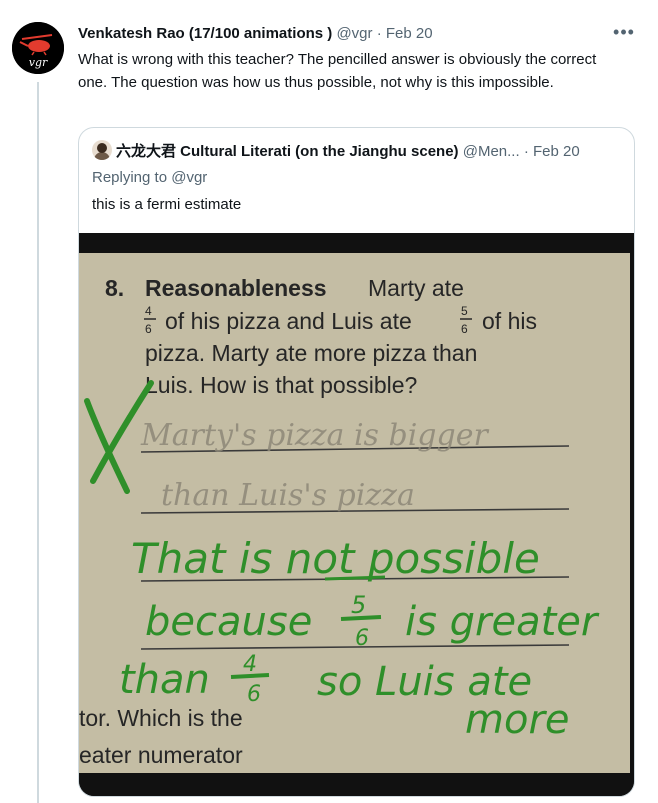 The width and height of the screenshot is (658, 803). What do you see at coordinates (254, 694) in the screenshot?
I see `green-fraction2-denominator: 6` at bounding box center [254, 694].